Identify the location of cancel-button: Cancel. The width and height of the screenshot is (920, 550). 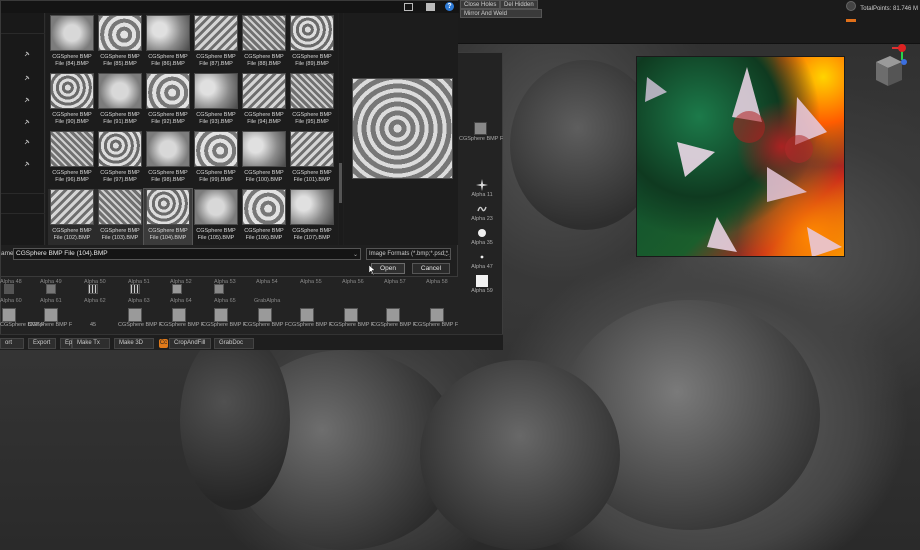
(431, 268).